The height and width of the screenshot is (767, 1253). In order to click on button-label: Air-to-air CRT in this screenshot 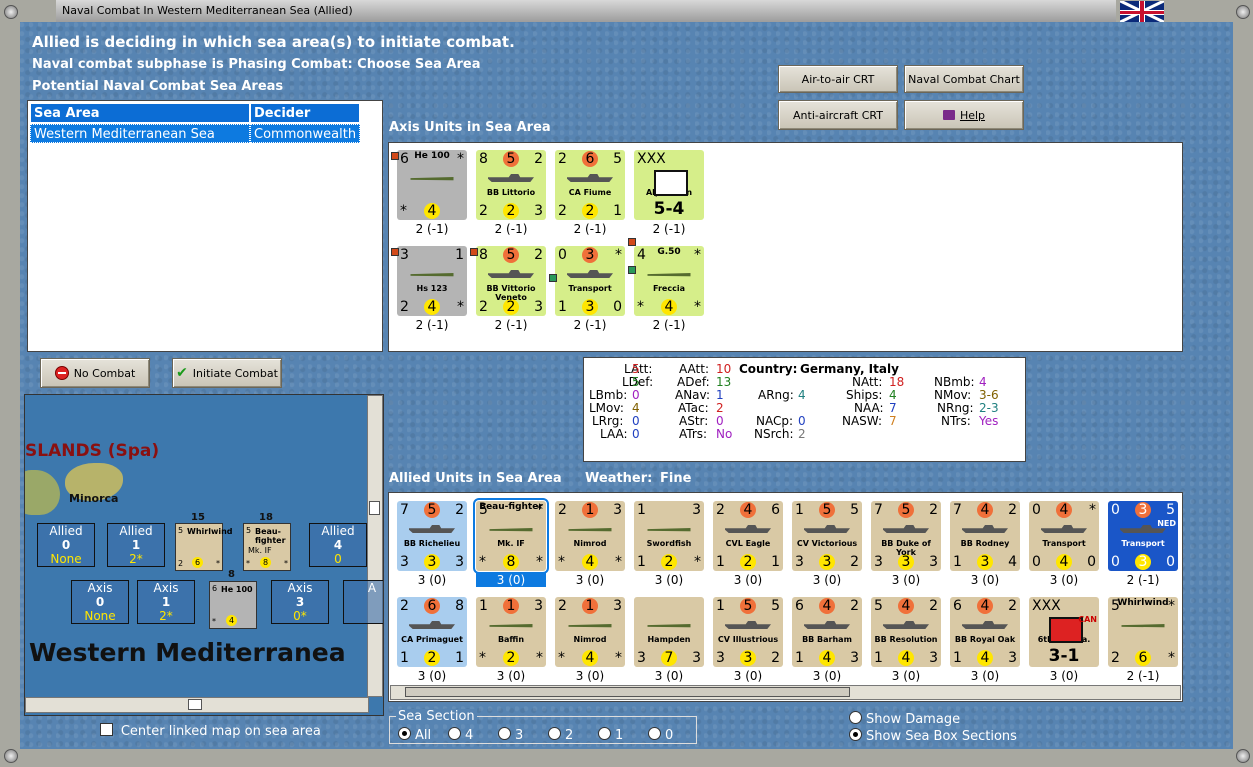, I will do `click(838, 79)`.